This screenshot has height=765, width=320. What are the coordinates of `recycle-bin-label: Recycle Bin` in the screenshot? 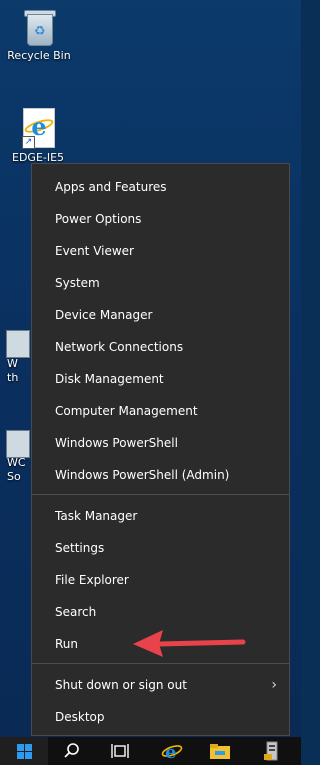 It's located at (39, 55).